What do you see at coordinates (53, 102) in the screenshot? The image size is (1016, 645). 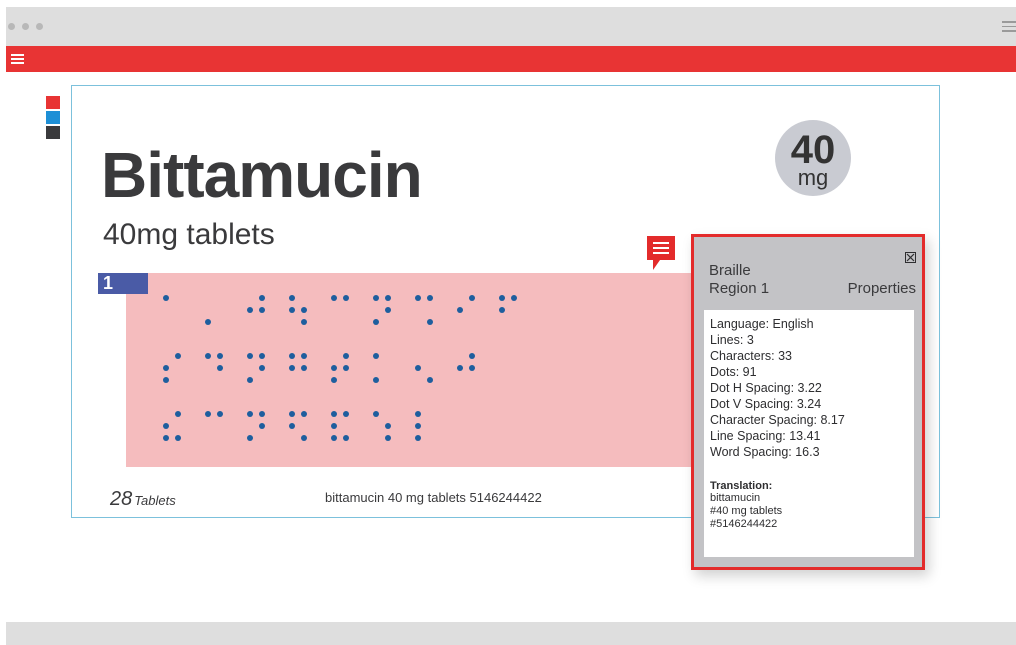 I see `red-swatch` at bounding box center [53, 102].